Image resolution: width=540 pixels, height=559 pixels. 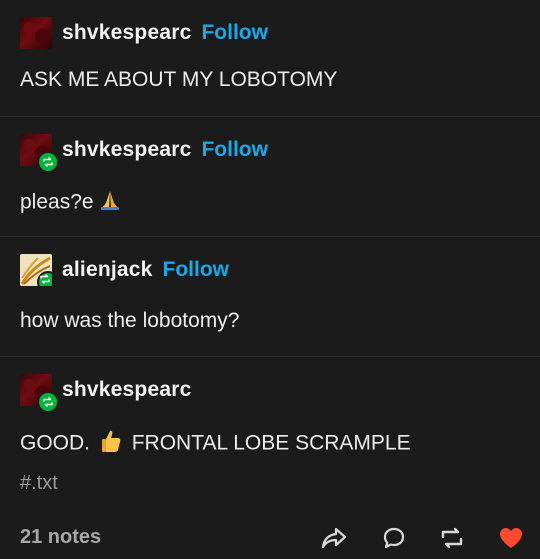 I want to click on reblog-icon, so click(x=452, y=538).